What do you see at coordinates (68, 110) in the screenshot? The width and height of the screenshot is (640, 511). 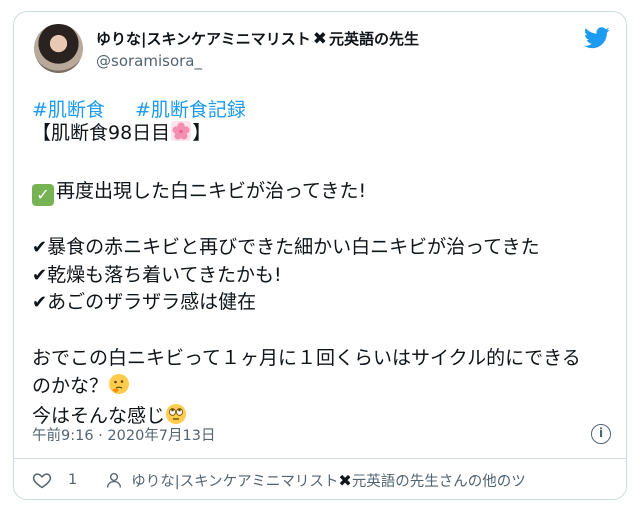 I see `hashtag-link: #肌断食` at bounding box center [68, 110].